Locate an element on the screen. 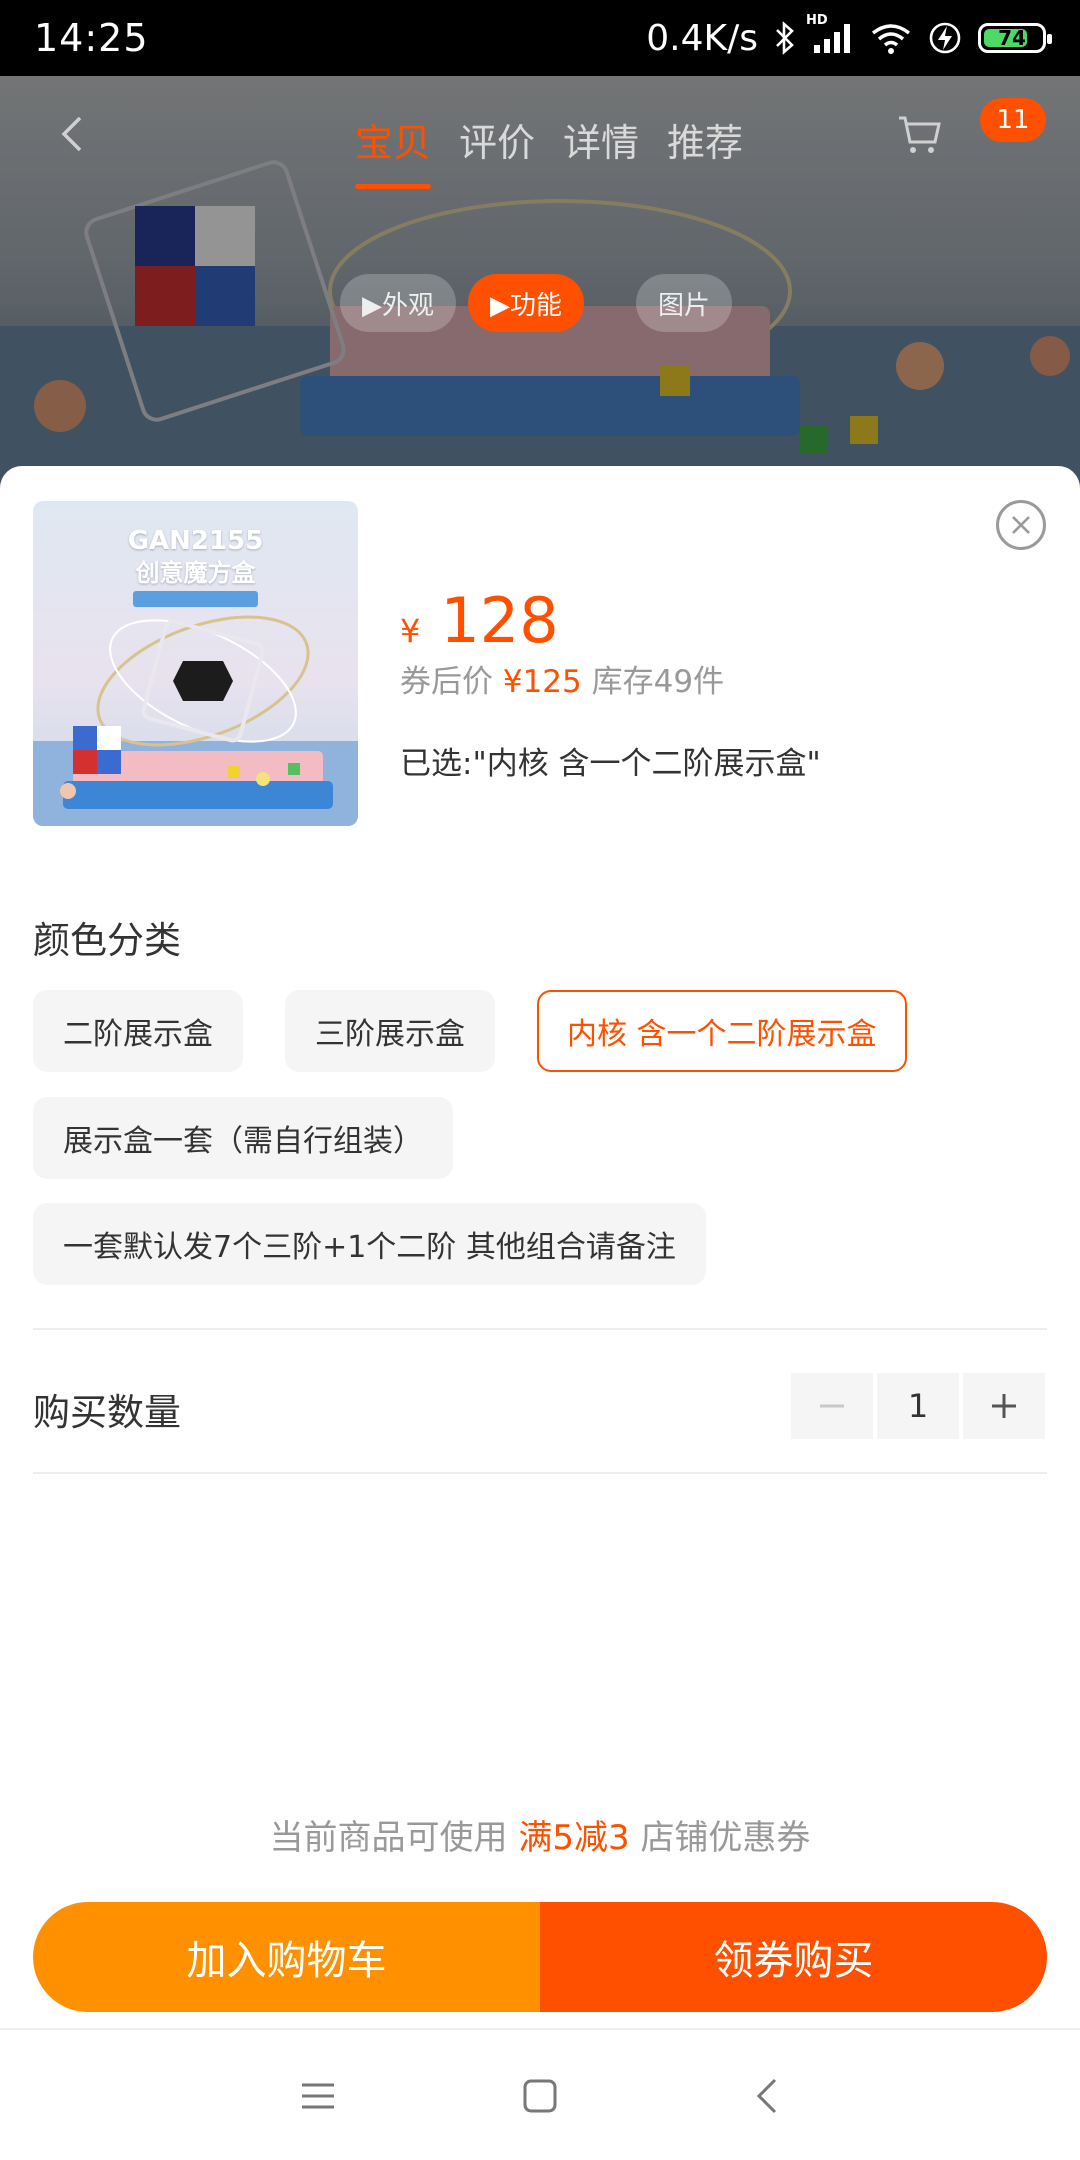  status-bar: 14:25 0.4K/s HD 74 is located at coordinates (540, 38).